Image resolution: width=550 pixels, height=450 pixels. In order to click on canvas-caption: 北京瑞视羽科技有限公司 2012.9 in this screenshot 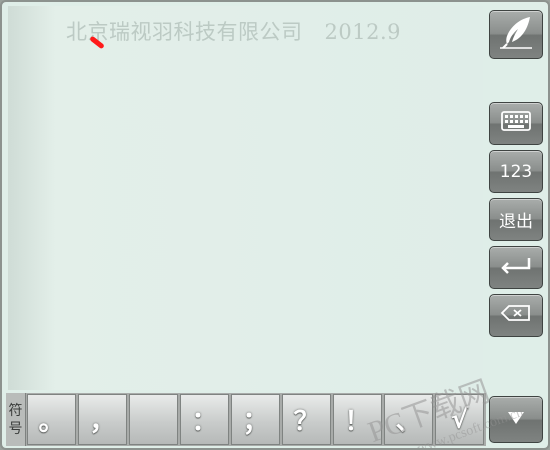, I will do `click(233, 31)`.